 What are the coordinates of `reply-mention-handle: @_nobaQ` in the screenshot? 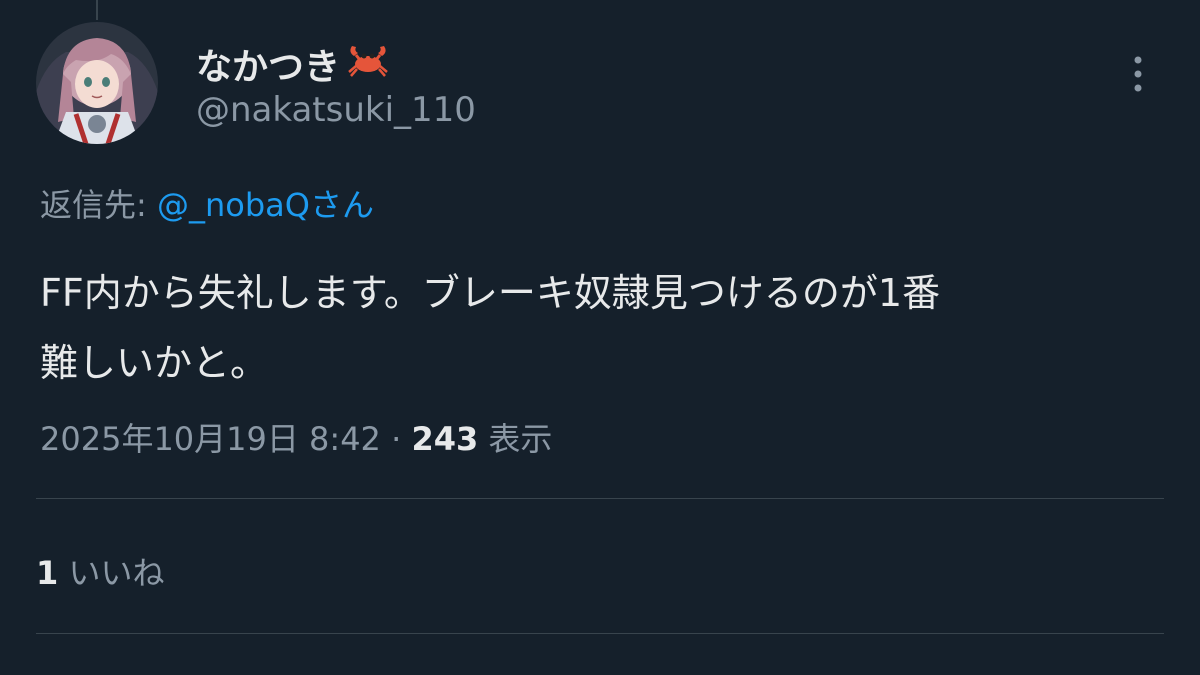 It's located at (233, 205).